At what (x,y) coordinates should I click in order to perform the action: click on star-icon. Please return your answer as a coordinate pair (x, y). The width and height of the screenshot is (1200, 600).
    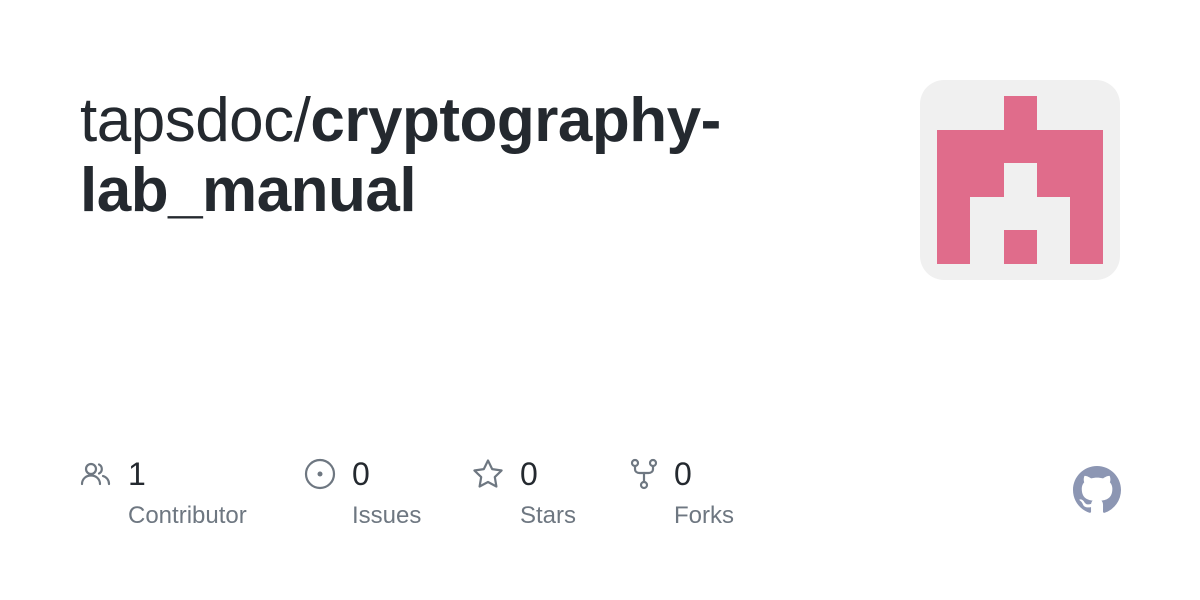
    Looking at the image, I should click on (488, 473).